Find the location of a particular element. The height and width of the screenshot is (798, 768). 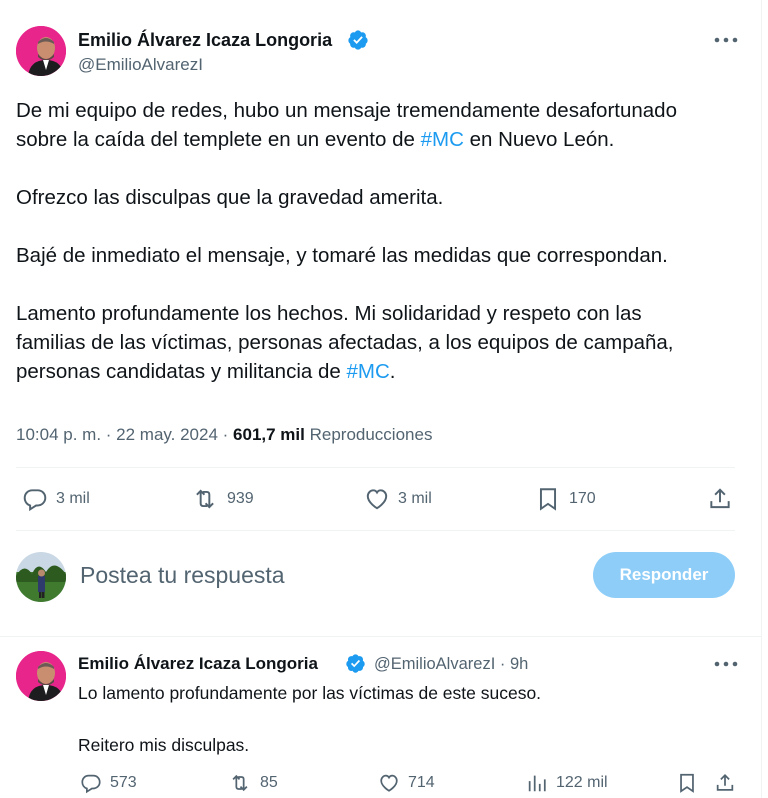

repost-button: 939 is located at coordinates (222, 499).